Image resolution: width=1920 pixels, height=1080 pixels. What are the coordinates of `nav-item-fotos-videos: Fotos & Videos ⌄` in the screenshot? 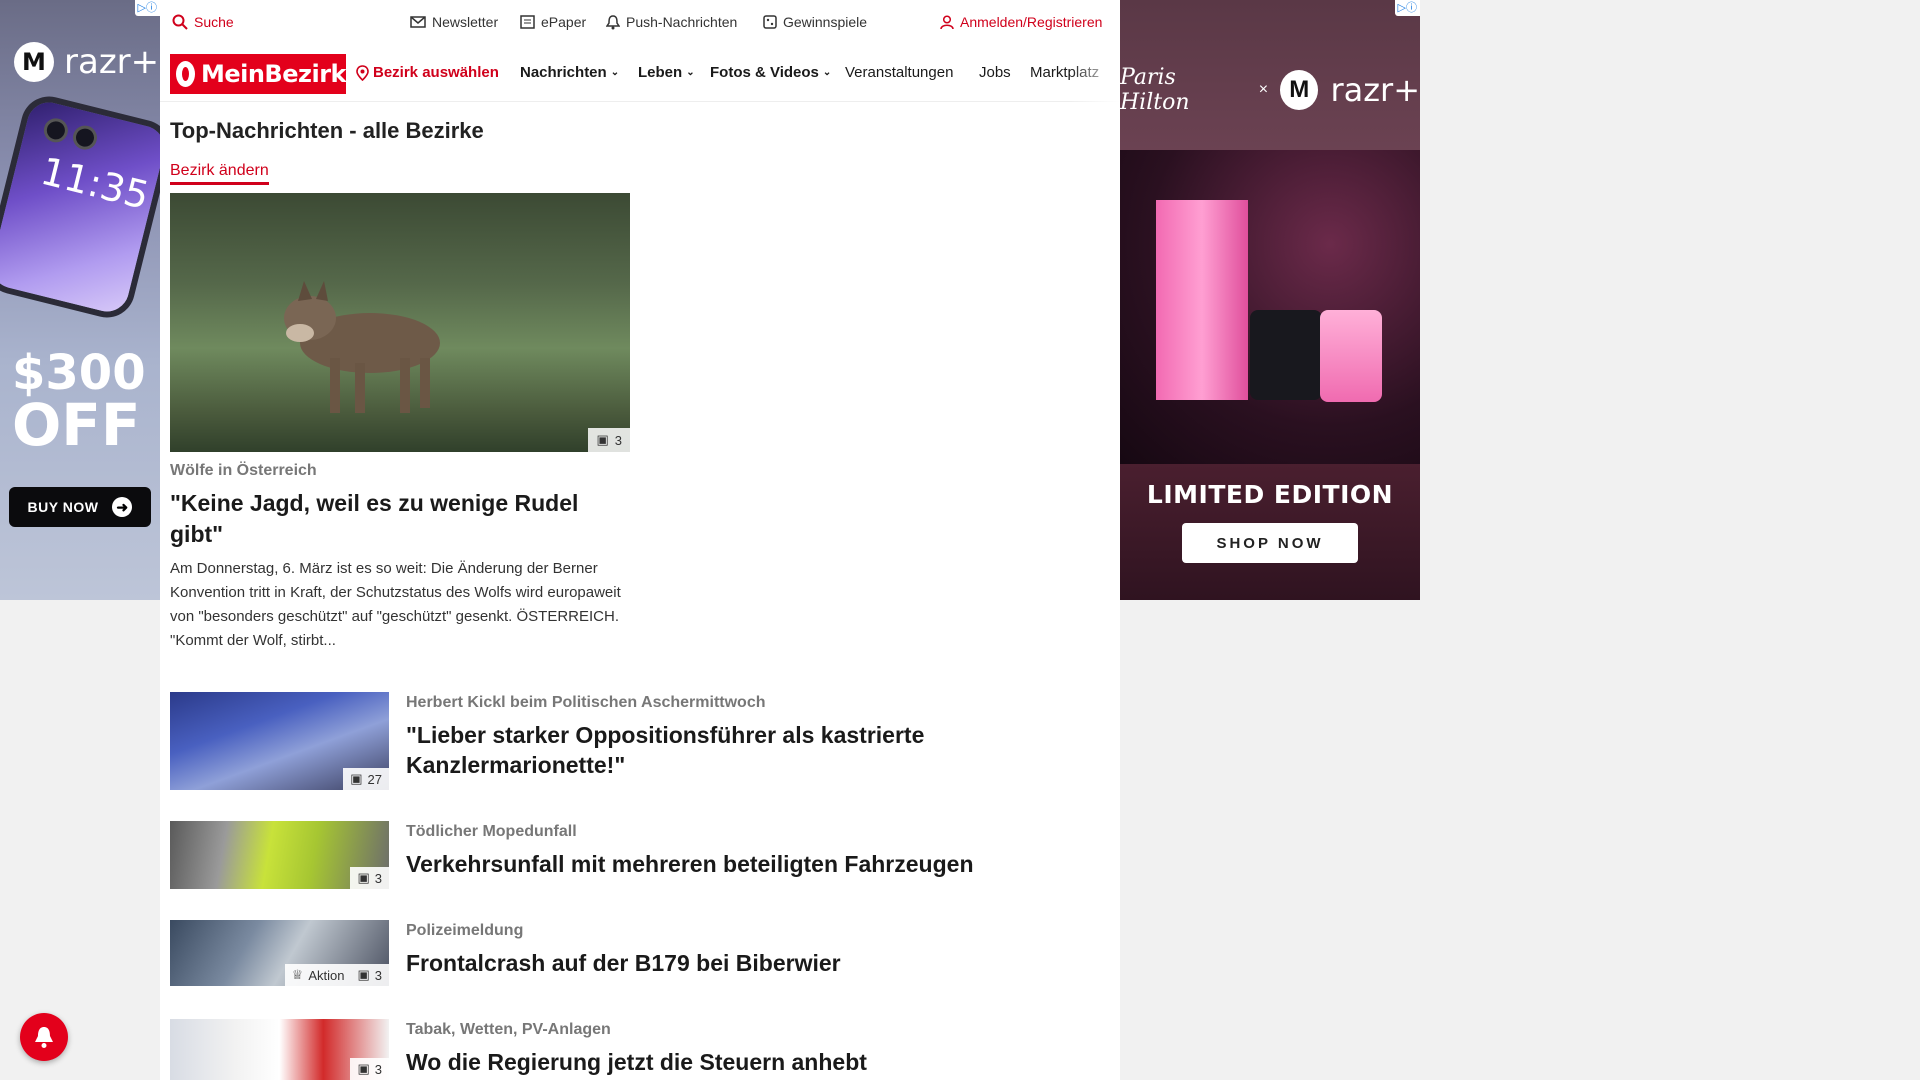 It's located at (770, 72).